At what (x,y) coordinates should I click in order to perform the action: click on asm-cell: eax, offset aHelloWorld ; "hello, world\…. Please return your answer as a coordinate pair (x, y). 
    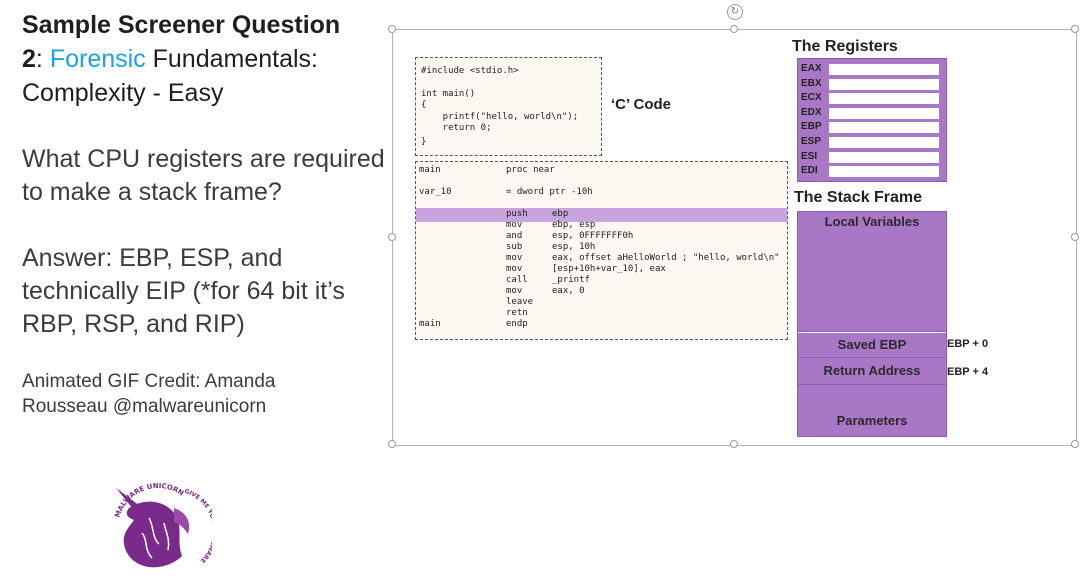
    Looking at the image, I should click on (666, 258).